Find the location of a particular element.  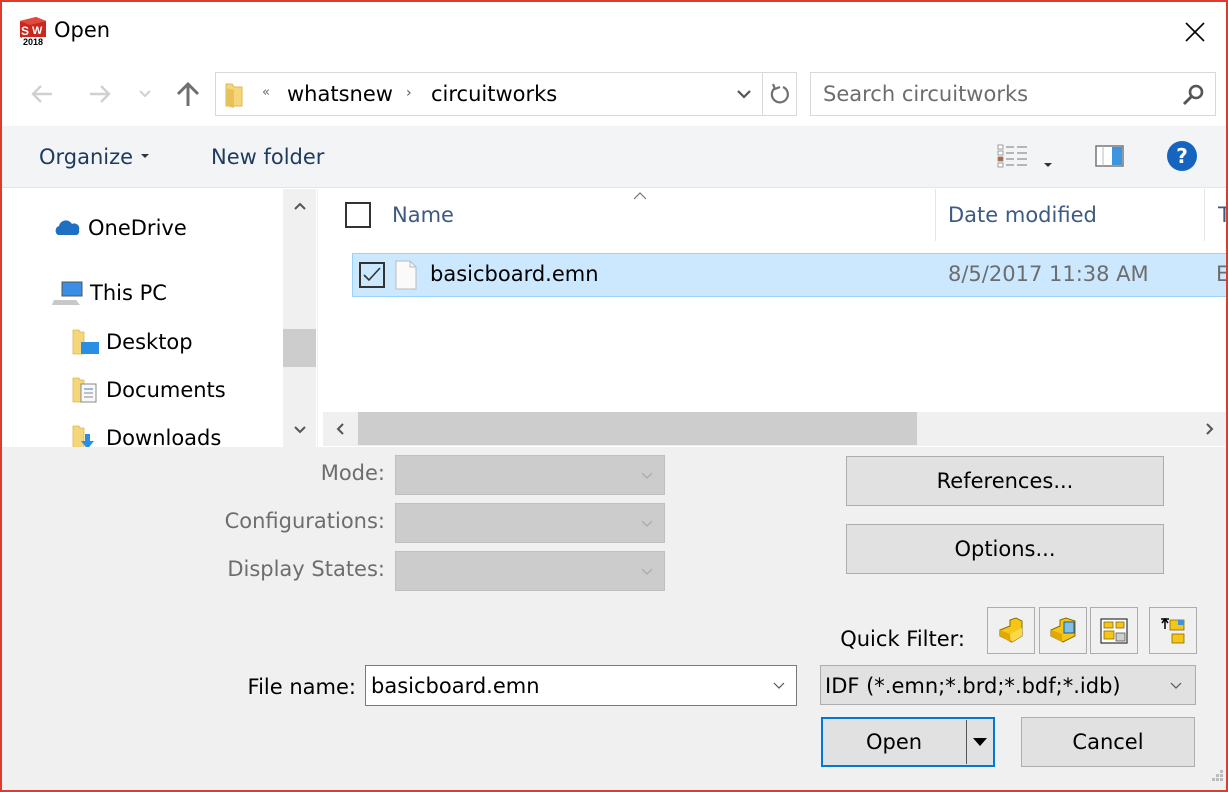

nav-item-this-pc: This PC is located at coordinates (109, 293).